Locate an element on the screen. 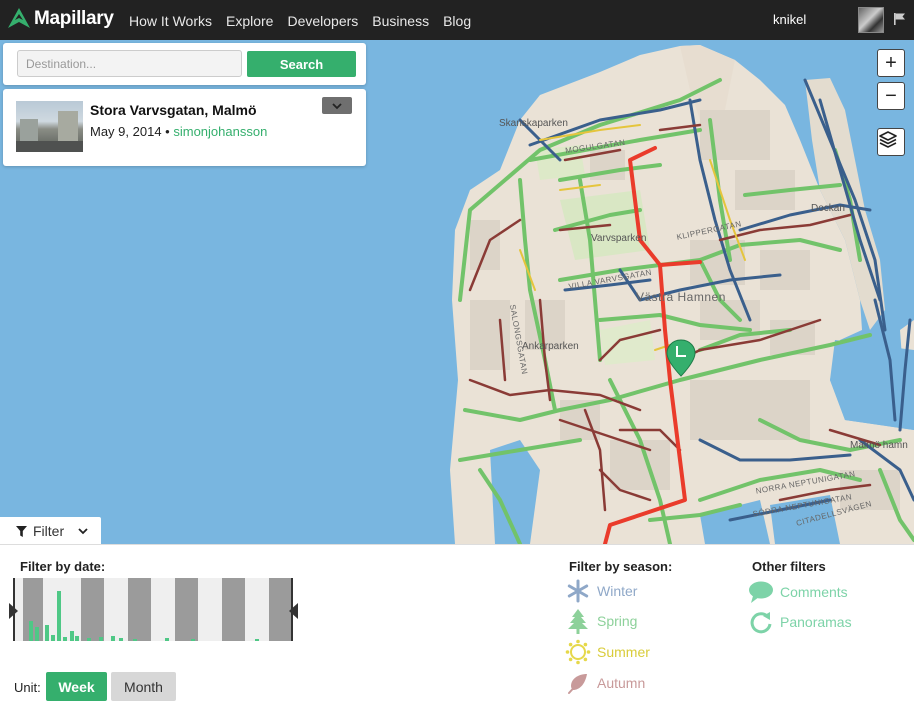  filter-date-title: Filter by date: is located at coordinates (63, 566).